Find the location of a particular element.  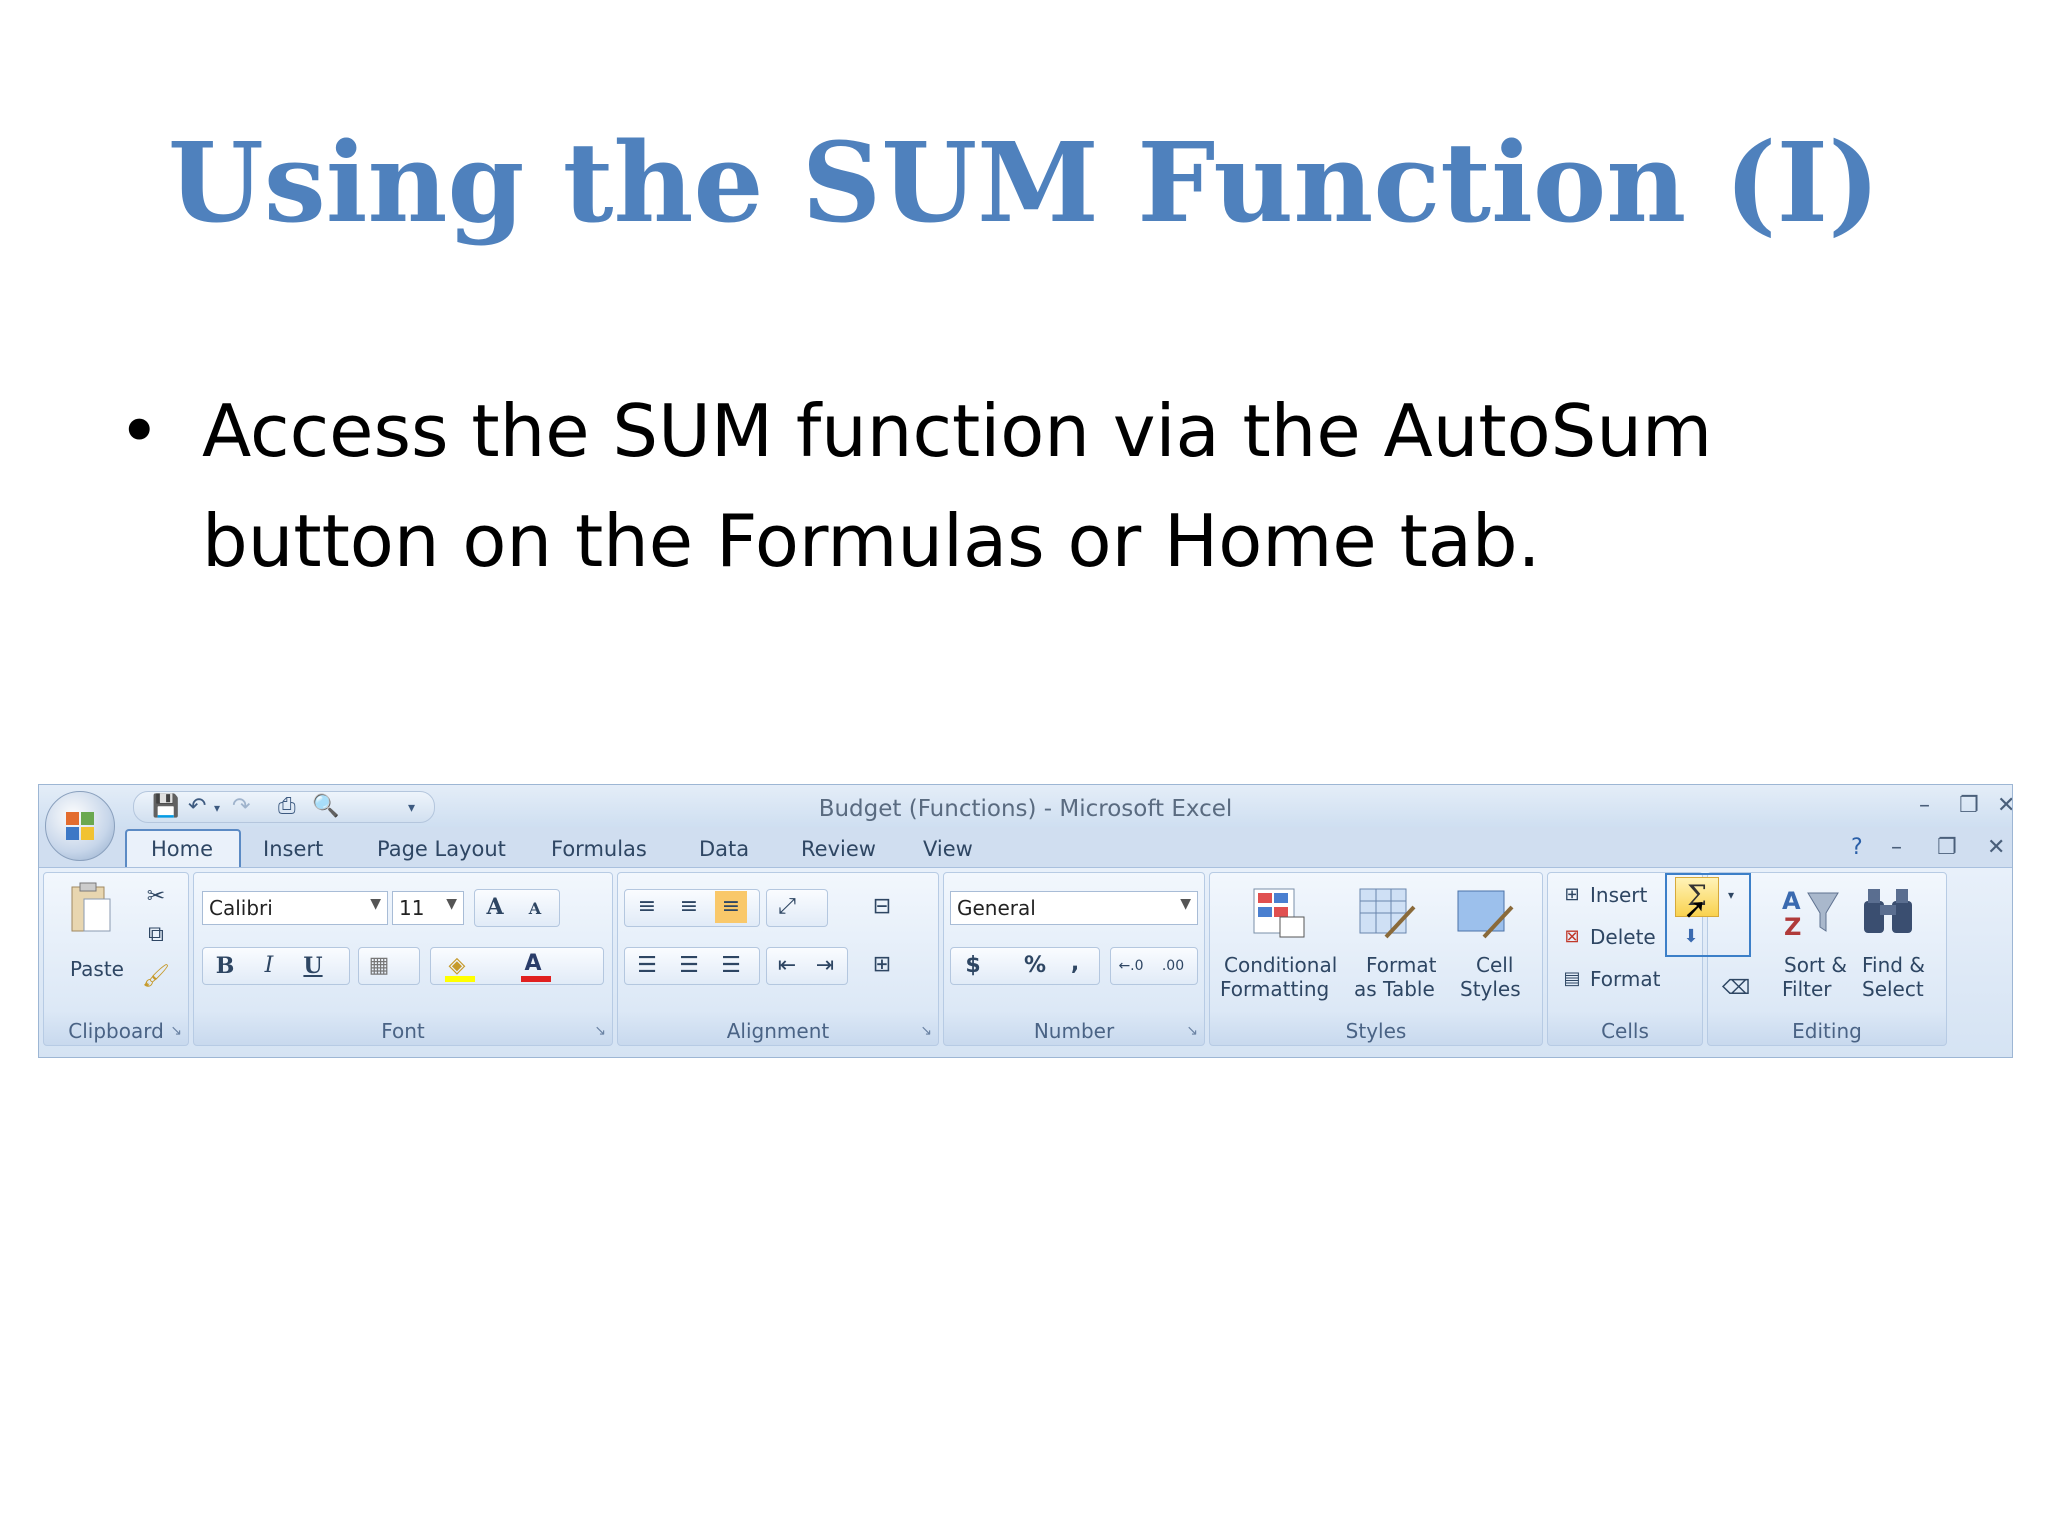

align-right-icon: ☰ is located at coordinates (731, 966).